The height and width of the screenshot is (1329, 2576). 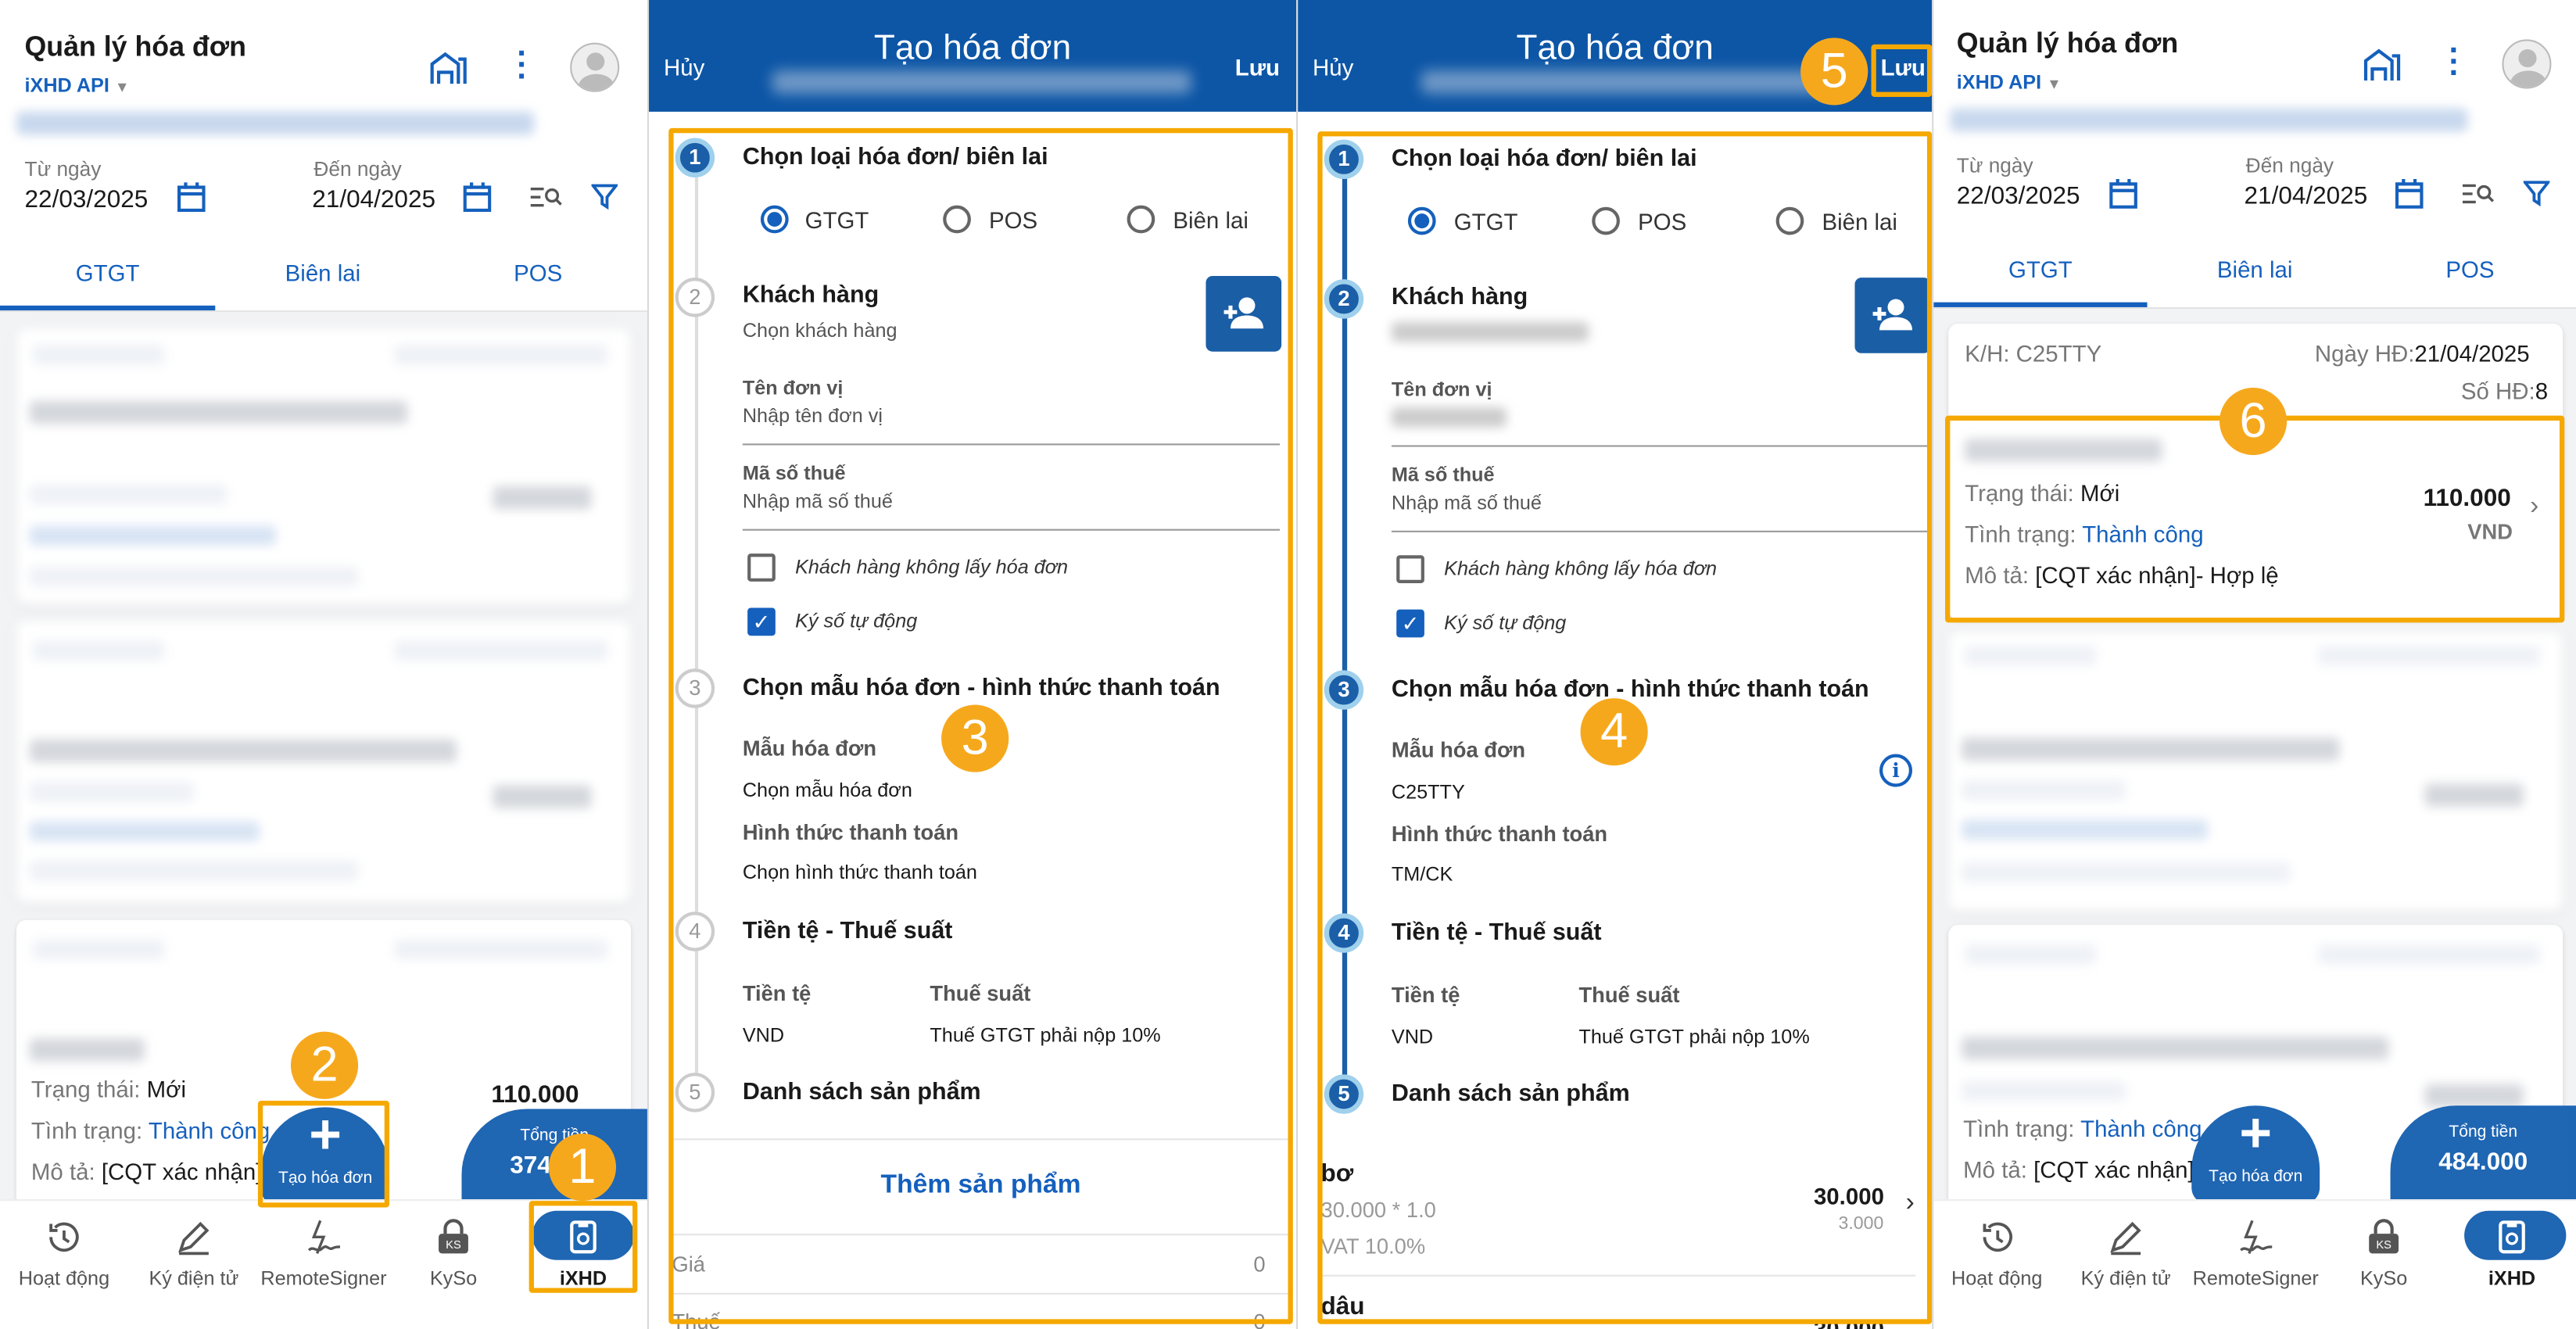 What do you see at coordinates (2033, 353) in the screenshot?
I see `customer-code: K/H: C25TTY` at bounding box center [2033, 353].